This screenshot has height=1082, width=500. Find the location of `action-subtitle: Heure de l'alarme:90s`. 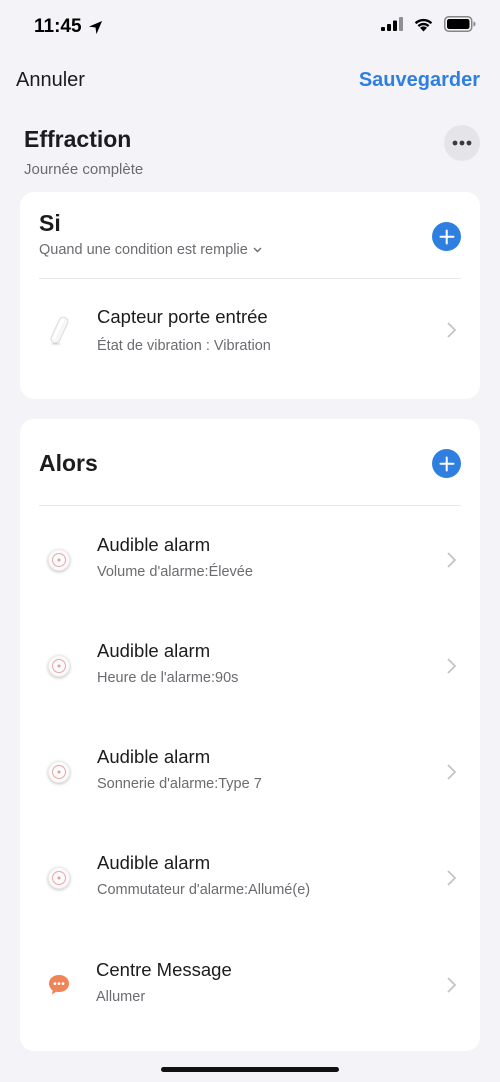

action-subtitle: Heure de l'alarme:90s is located at coordinates (168, 678).